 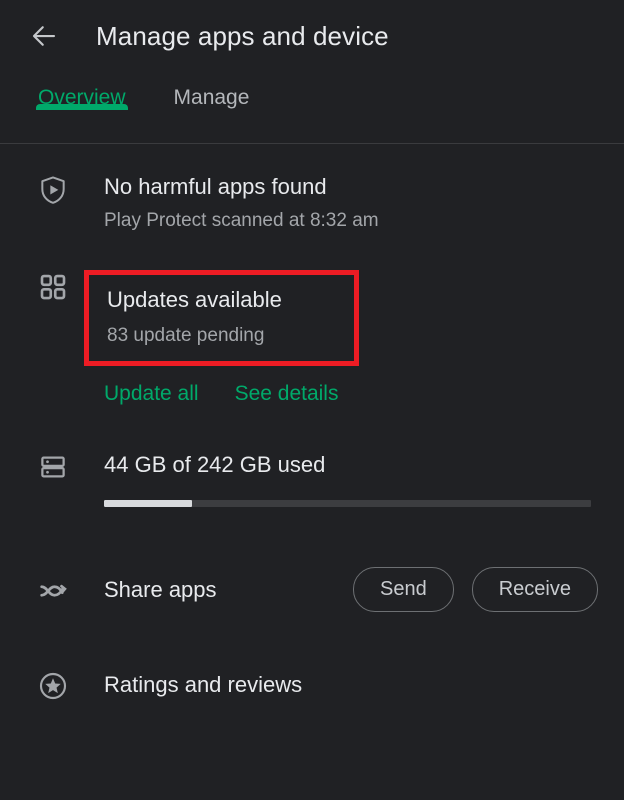 I want to click on updates-annotation-box: Updates available 83 update pending, so click(x=221, y=318).